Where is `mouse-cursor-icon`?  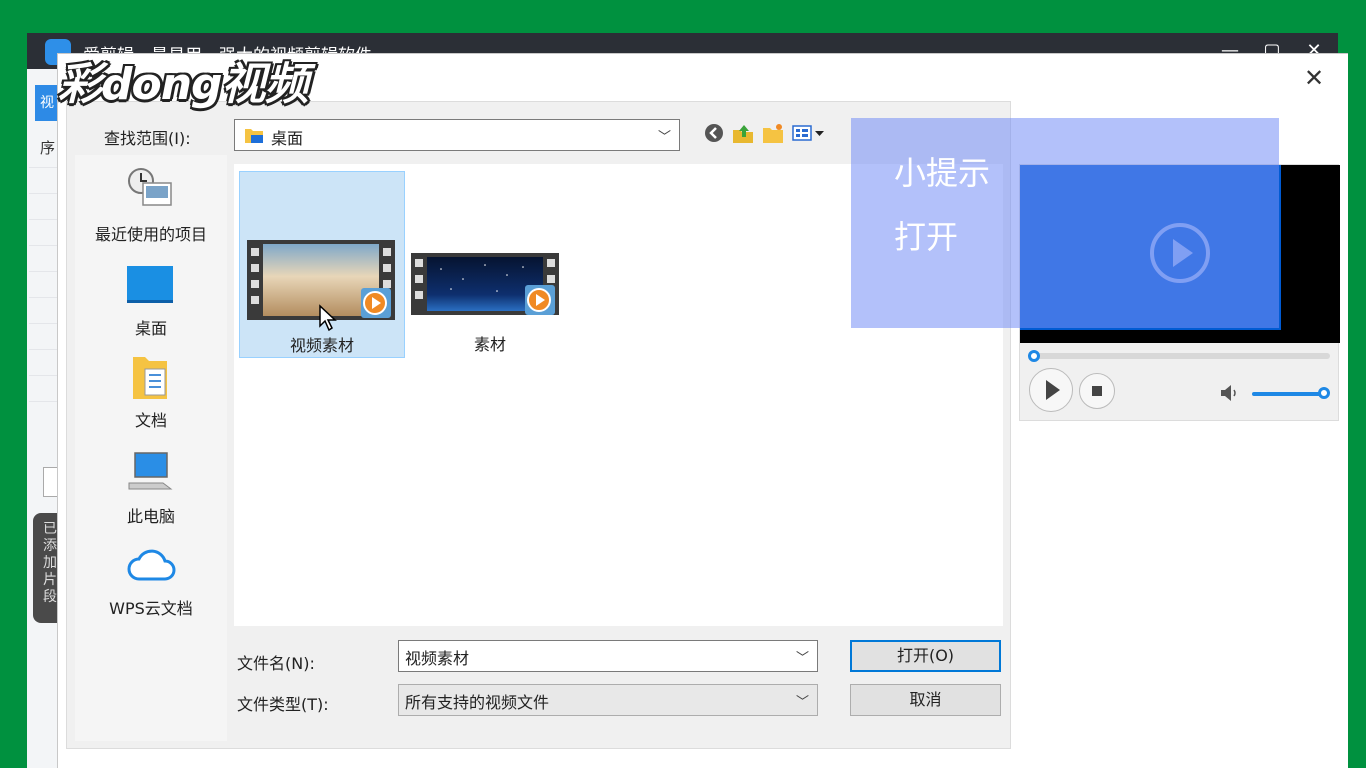
mouse-cursor-icon is located at coordinates (328, 318).